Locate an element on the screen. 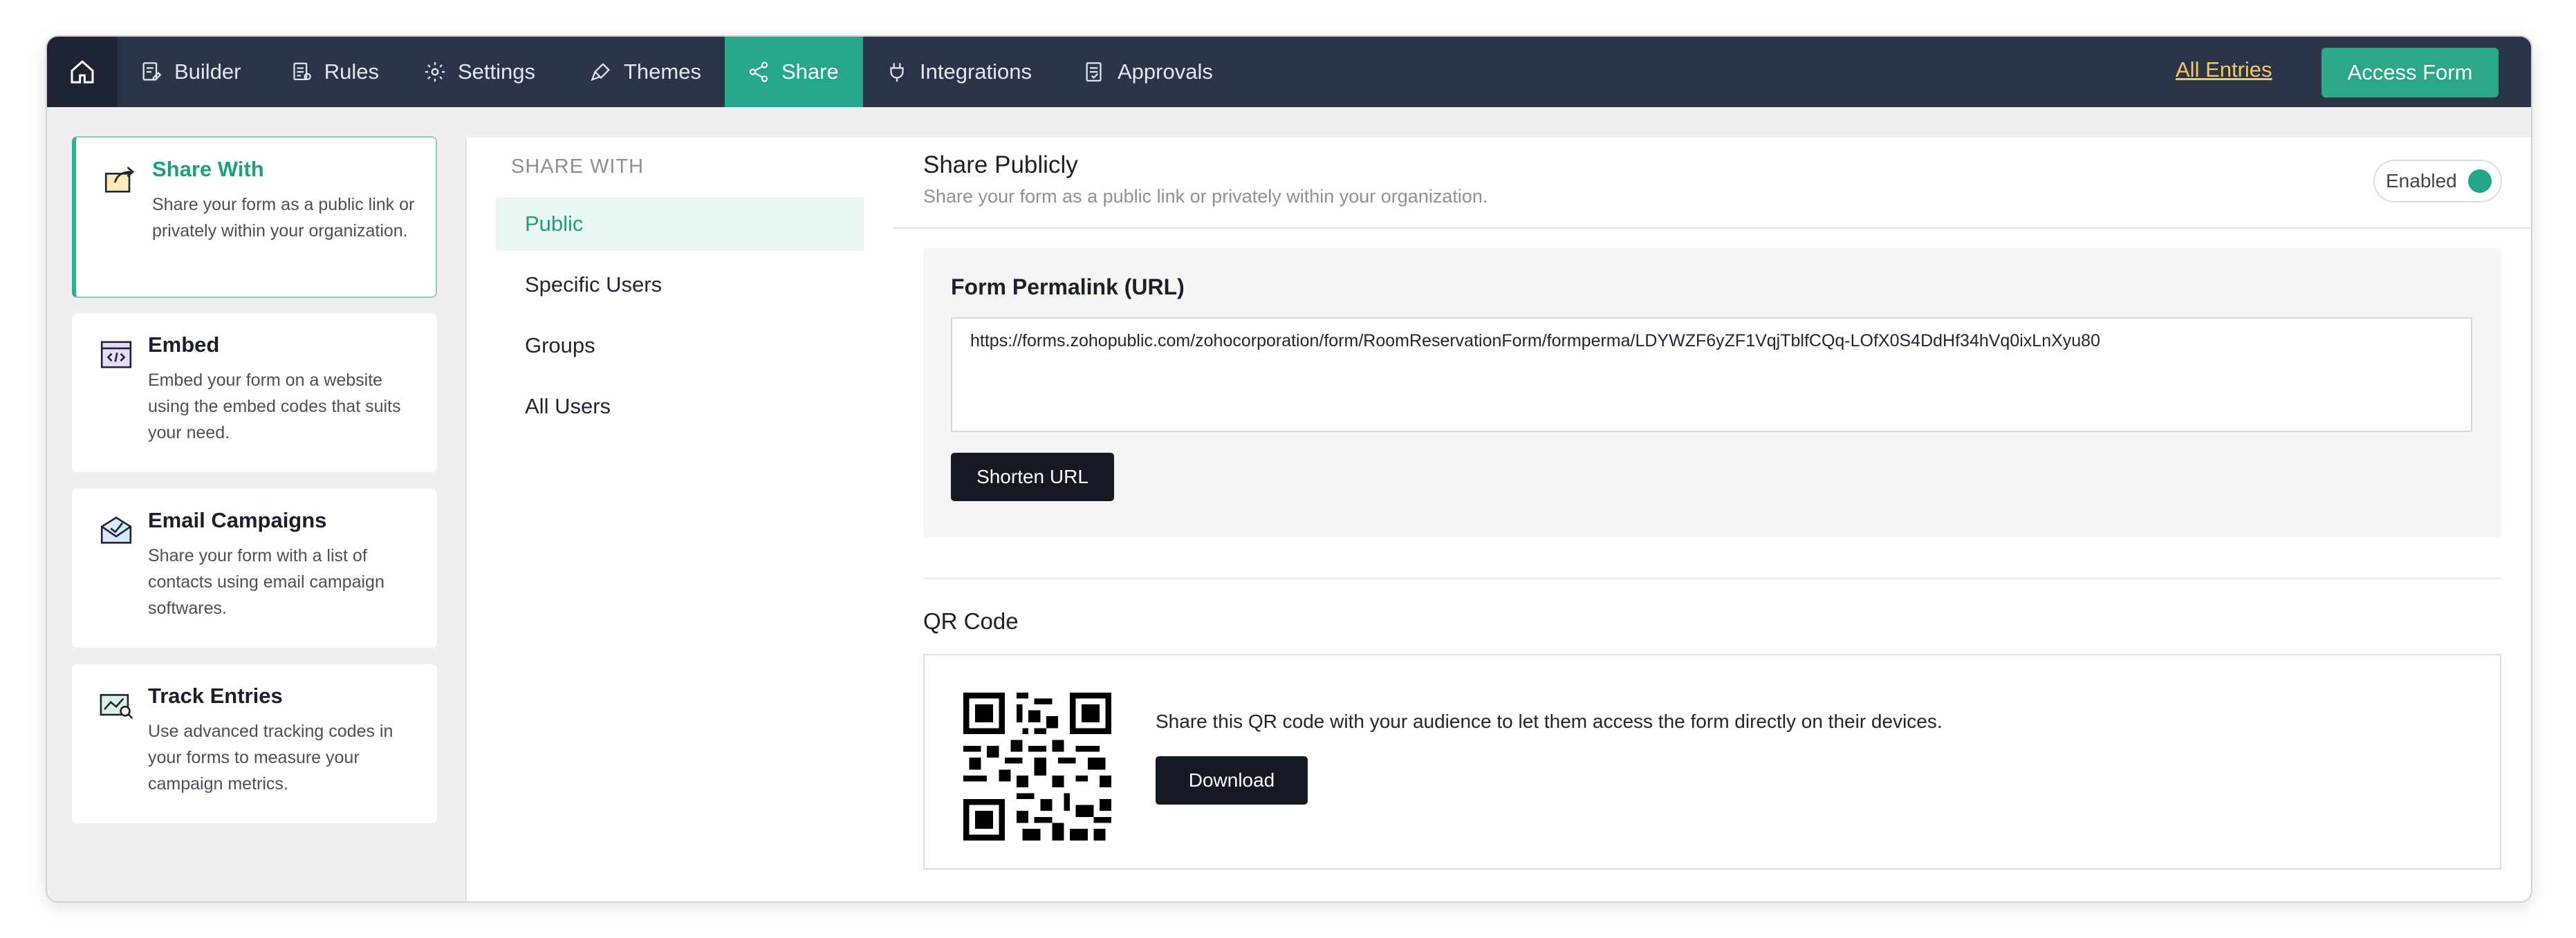 The height and width of the screenshot is (938, 2576). header-divider is located at coordinates (1712, 228).